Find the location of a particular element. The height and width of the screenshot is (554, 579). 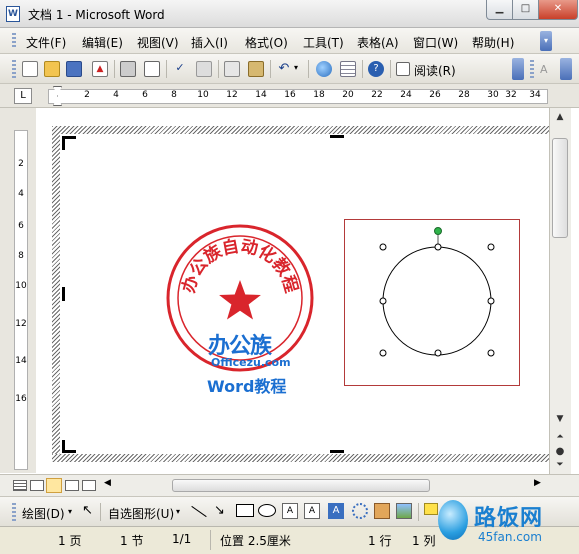

fill-color-icon is located at coordinates (431, 509).